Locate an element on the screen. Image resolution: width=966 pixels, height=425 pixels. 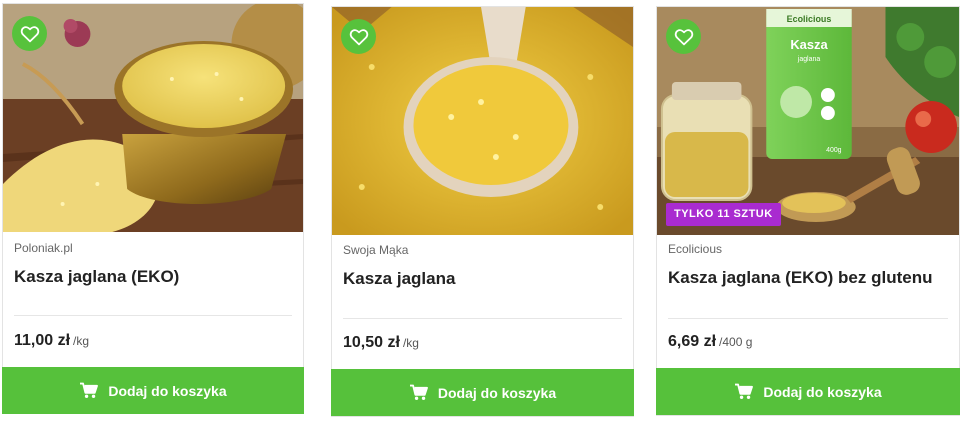
product-price: 11,00 zł/kg is located at coordinates (51, 341).